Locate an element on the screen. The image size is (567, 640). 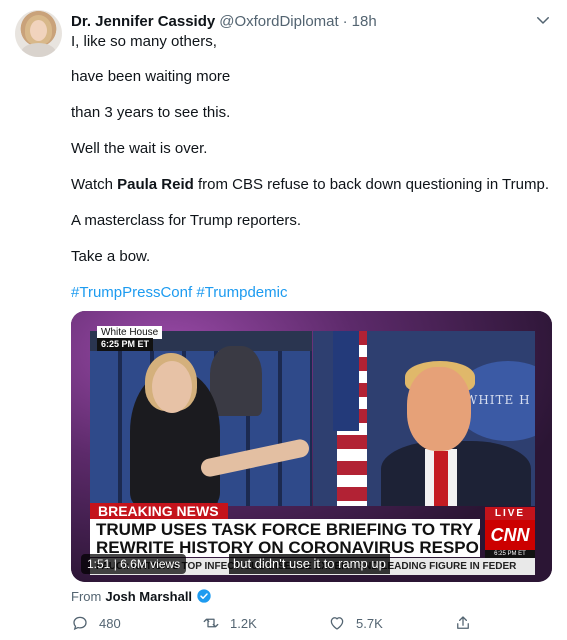
view-count: 6.6M views is located at coordinates (150, 564).